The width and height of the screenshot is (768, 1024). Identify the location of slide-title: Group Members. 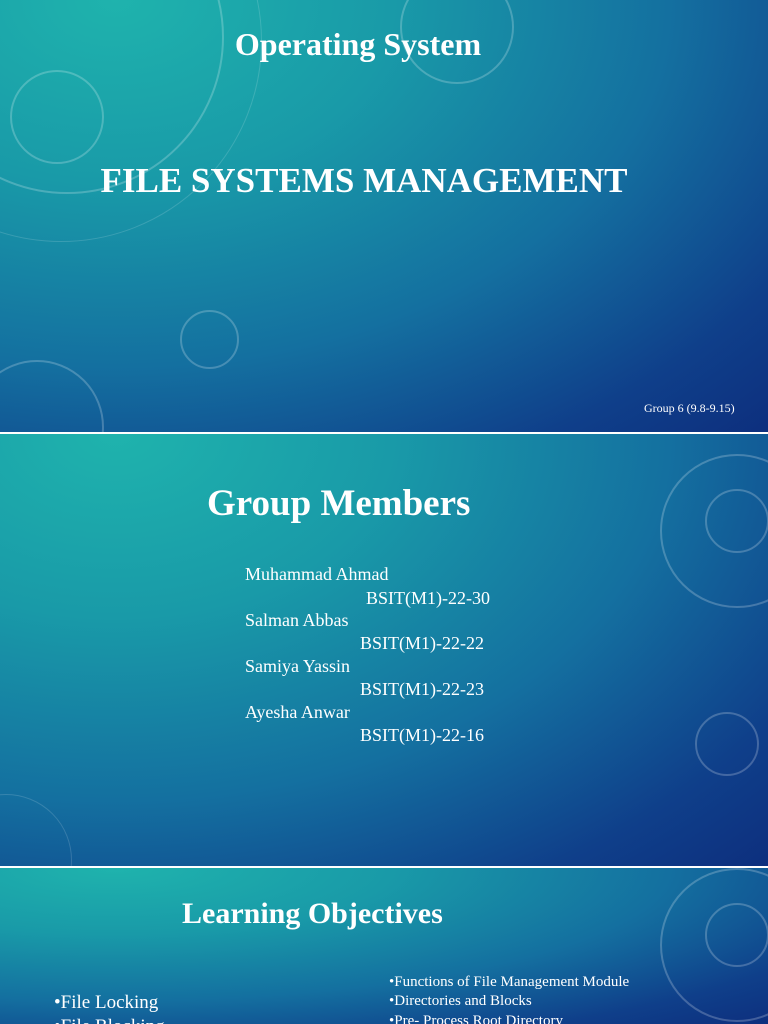
(339, 503).